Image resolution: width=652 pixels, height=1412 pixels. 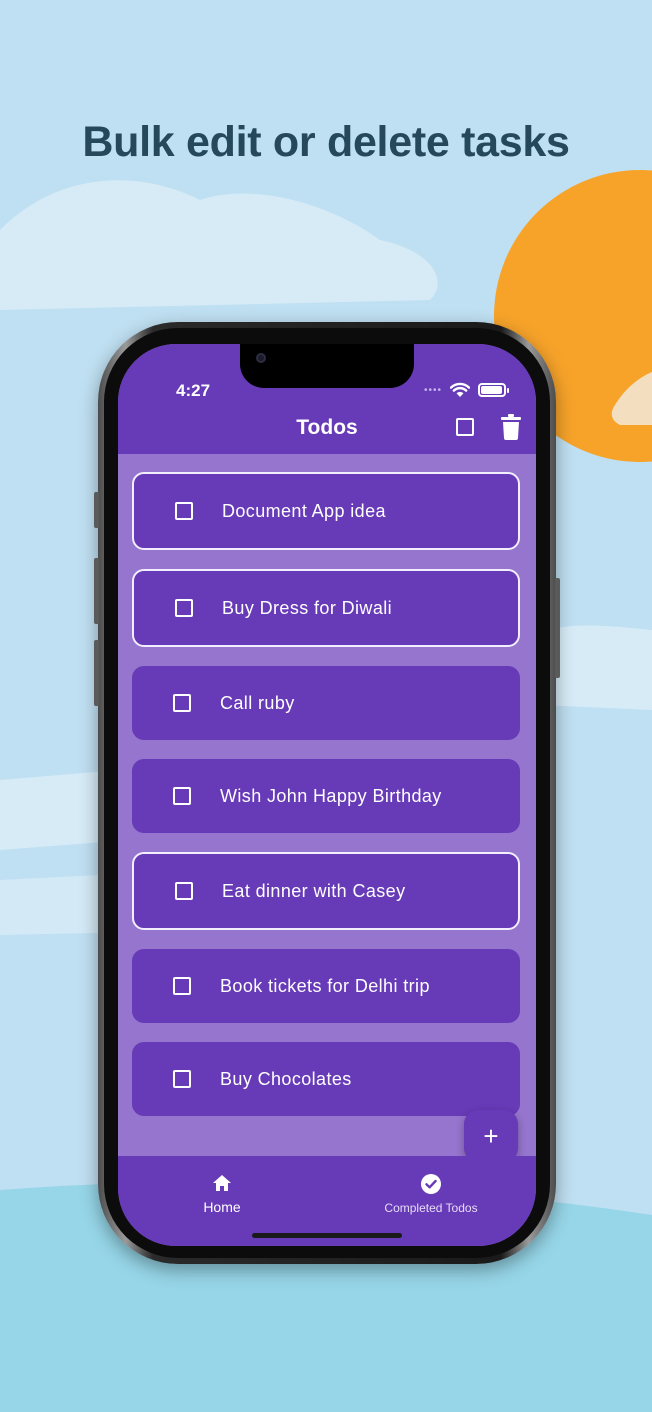 I want to click on todo-item: Buy Chocolates, so click(x=326, y=1079).